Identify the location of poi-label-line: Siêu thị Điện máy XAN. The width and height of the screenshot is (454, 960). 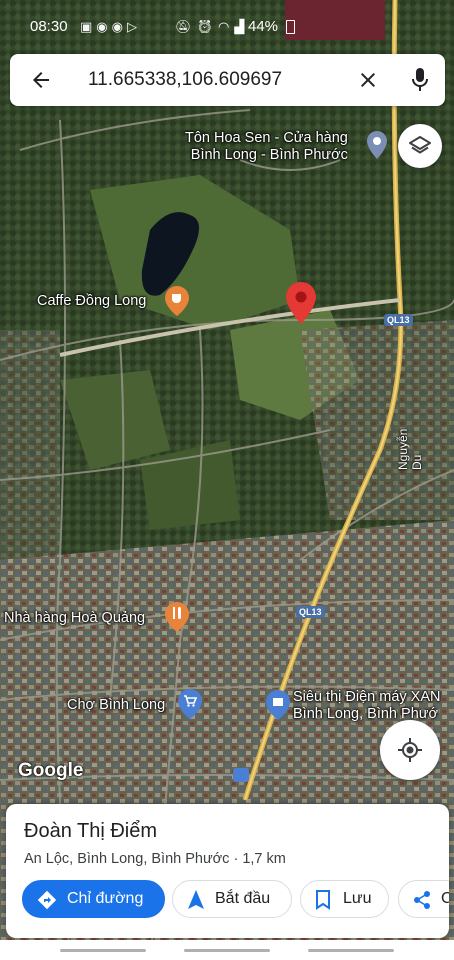
(367, 697).